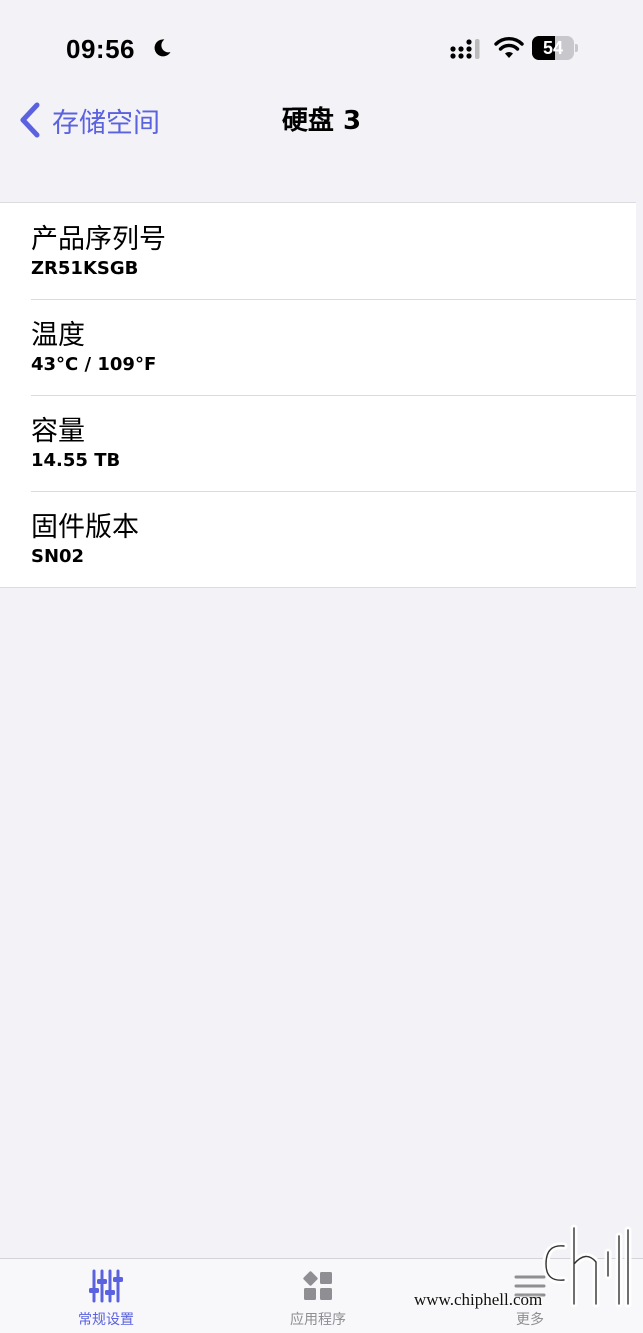 The width and height of the screenshot is (643, 1333). I want to click on detail-row-firmware: 固件版本 SN02, so click(318, 539).